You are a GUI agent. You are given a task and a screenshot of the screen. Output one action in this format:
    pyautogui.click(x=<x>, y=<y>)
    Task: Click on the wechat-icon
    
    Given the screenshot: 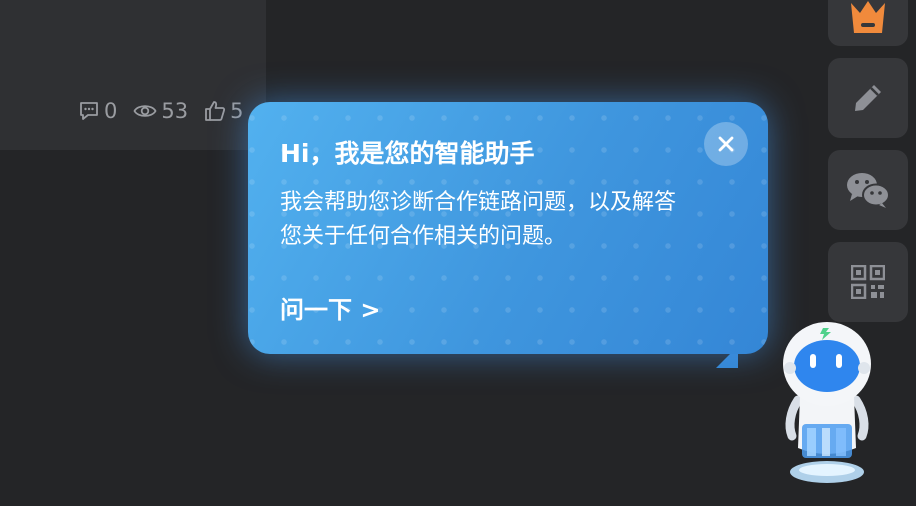 What is the action you would take?
    pyautogui.click(x=868, y=190)
    